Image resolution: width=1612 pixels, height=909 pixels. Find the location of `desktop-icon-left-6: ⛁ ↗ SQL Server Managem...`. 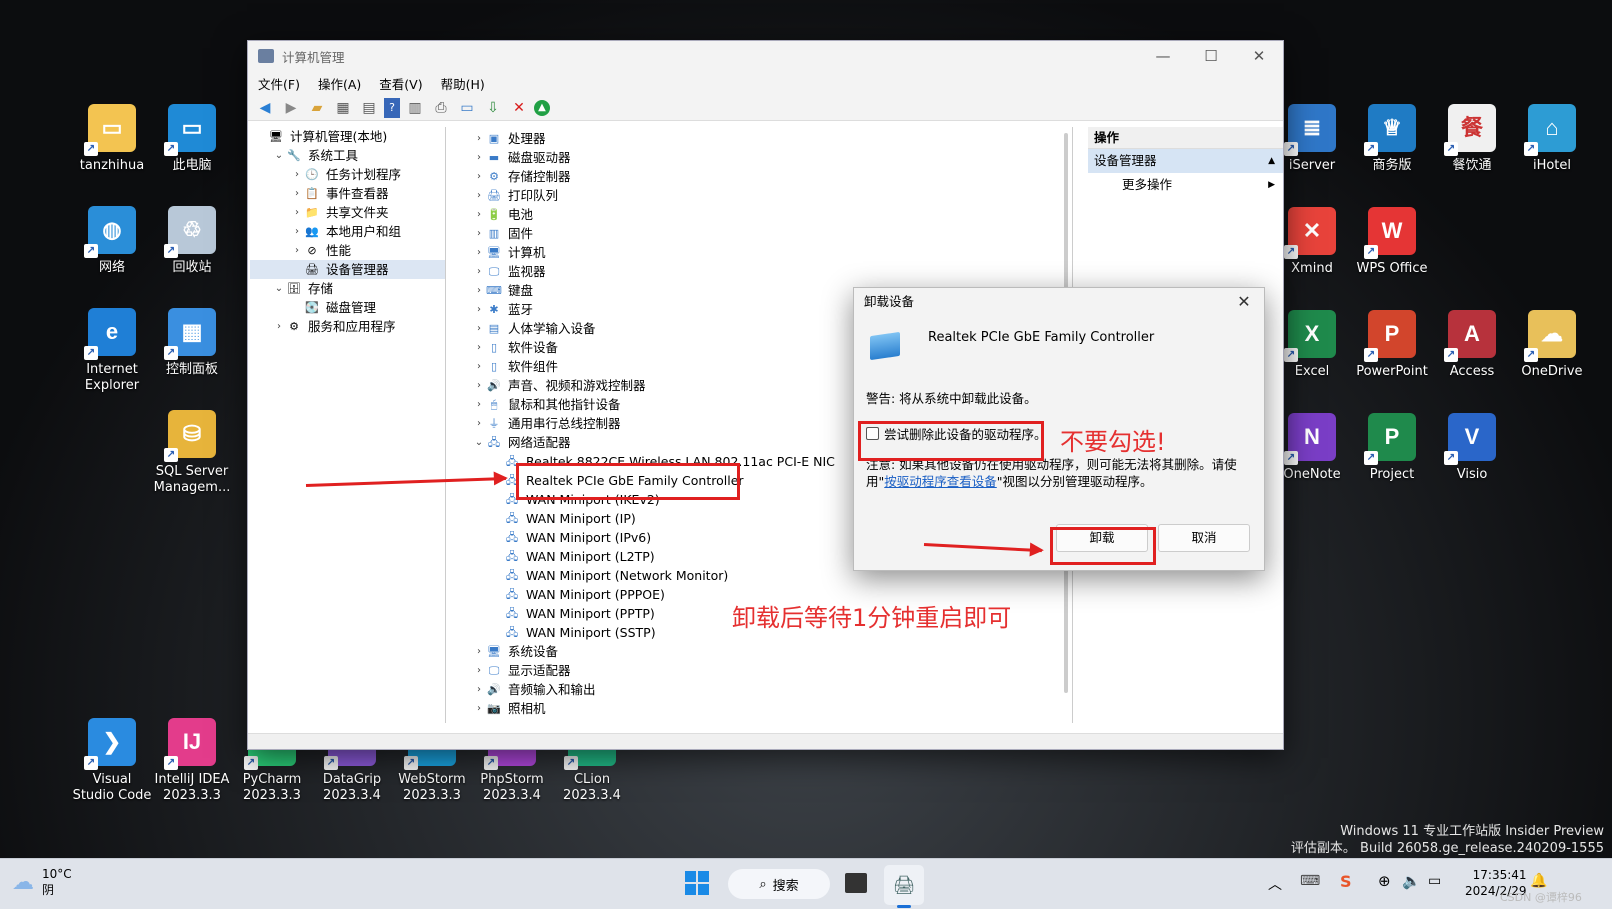

desktop-icon-left-6: ⛁ ↗ SQL Server Managem... is located at coordinates (192, 453).